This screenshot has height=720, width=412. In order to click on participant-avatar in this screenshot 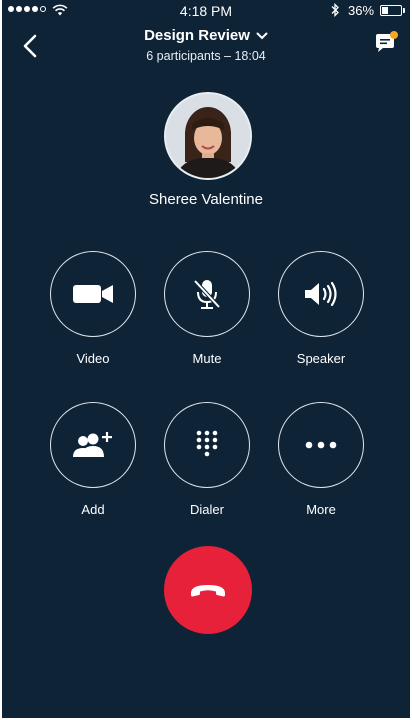, I will do `click(208, 136)`.